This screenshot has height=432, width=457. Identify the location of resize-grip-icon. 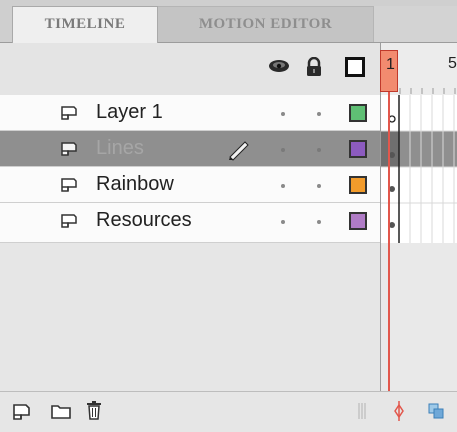
(362, 411).